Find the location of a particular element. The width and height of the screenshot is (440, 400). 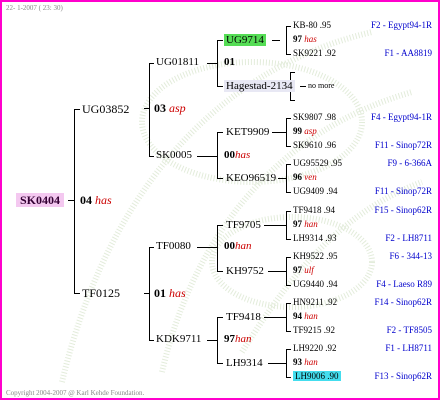

g4-row-9: UG9409 .94 is located at coordinates (315, 191).